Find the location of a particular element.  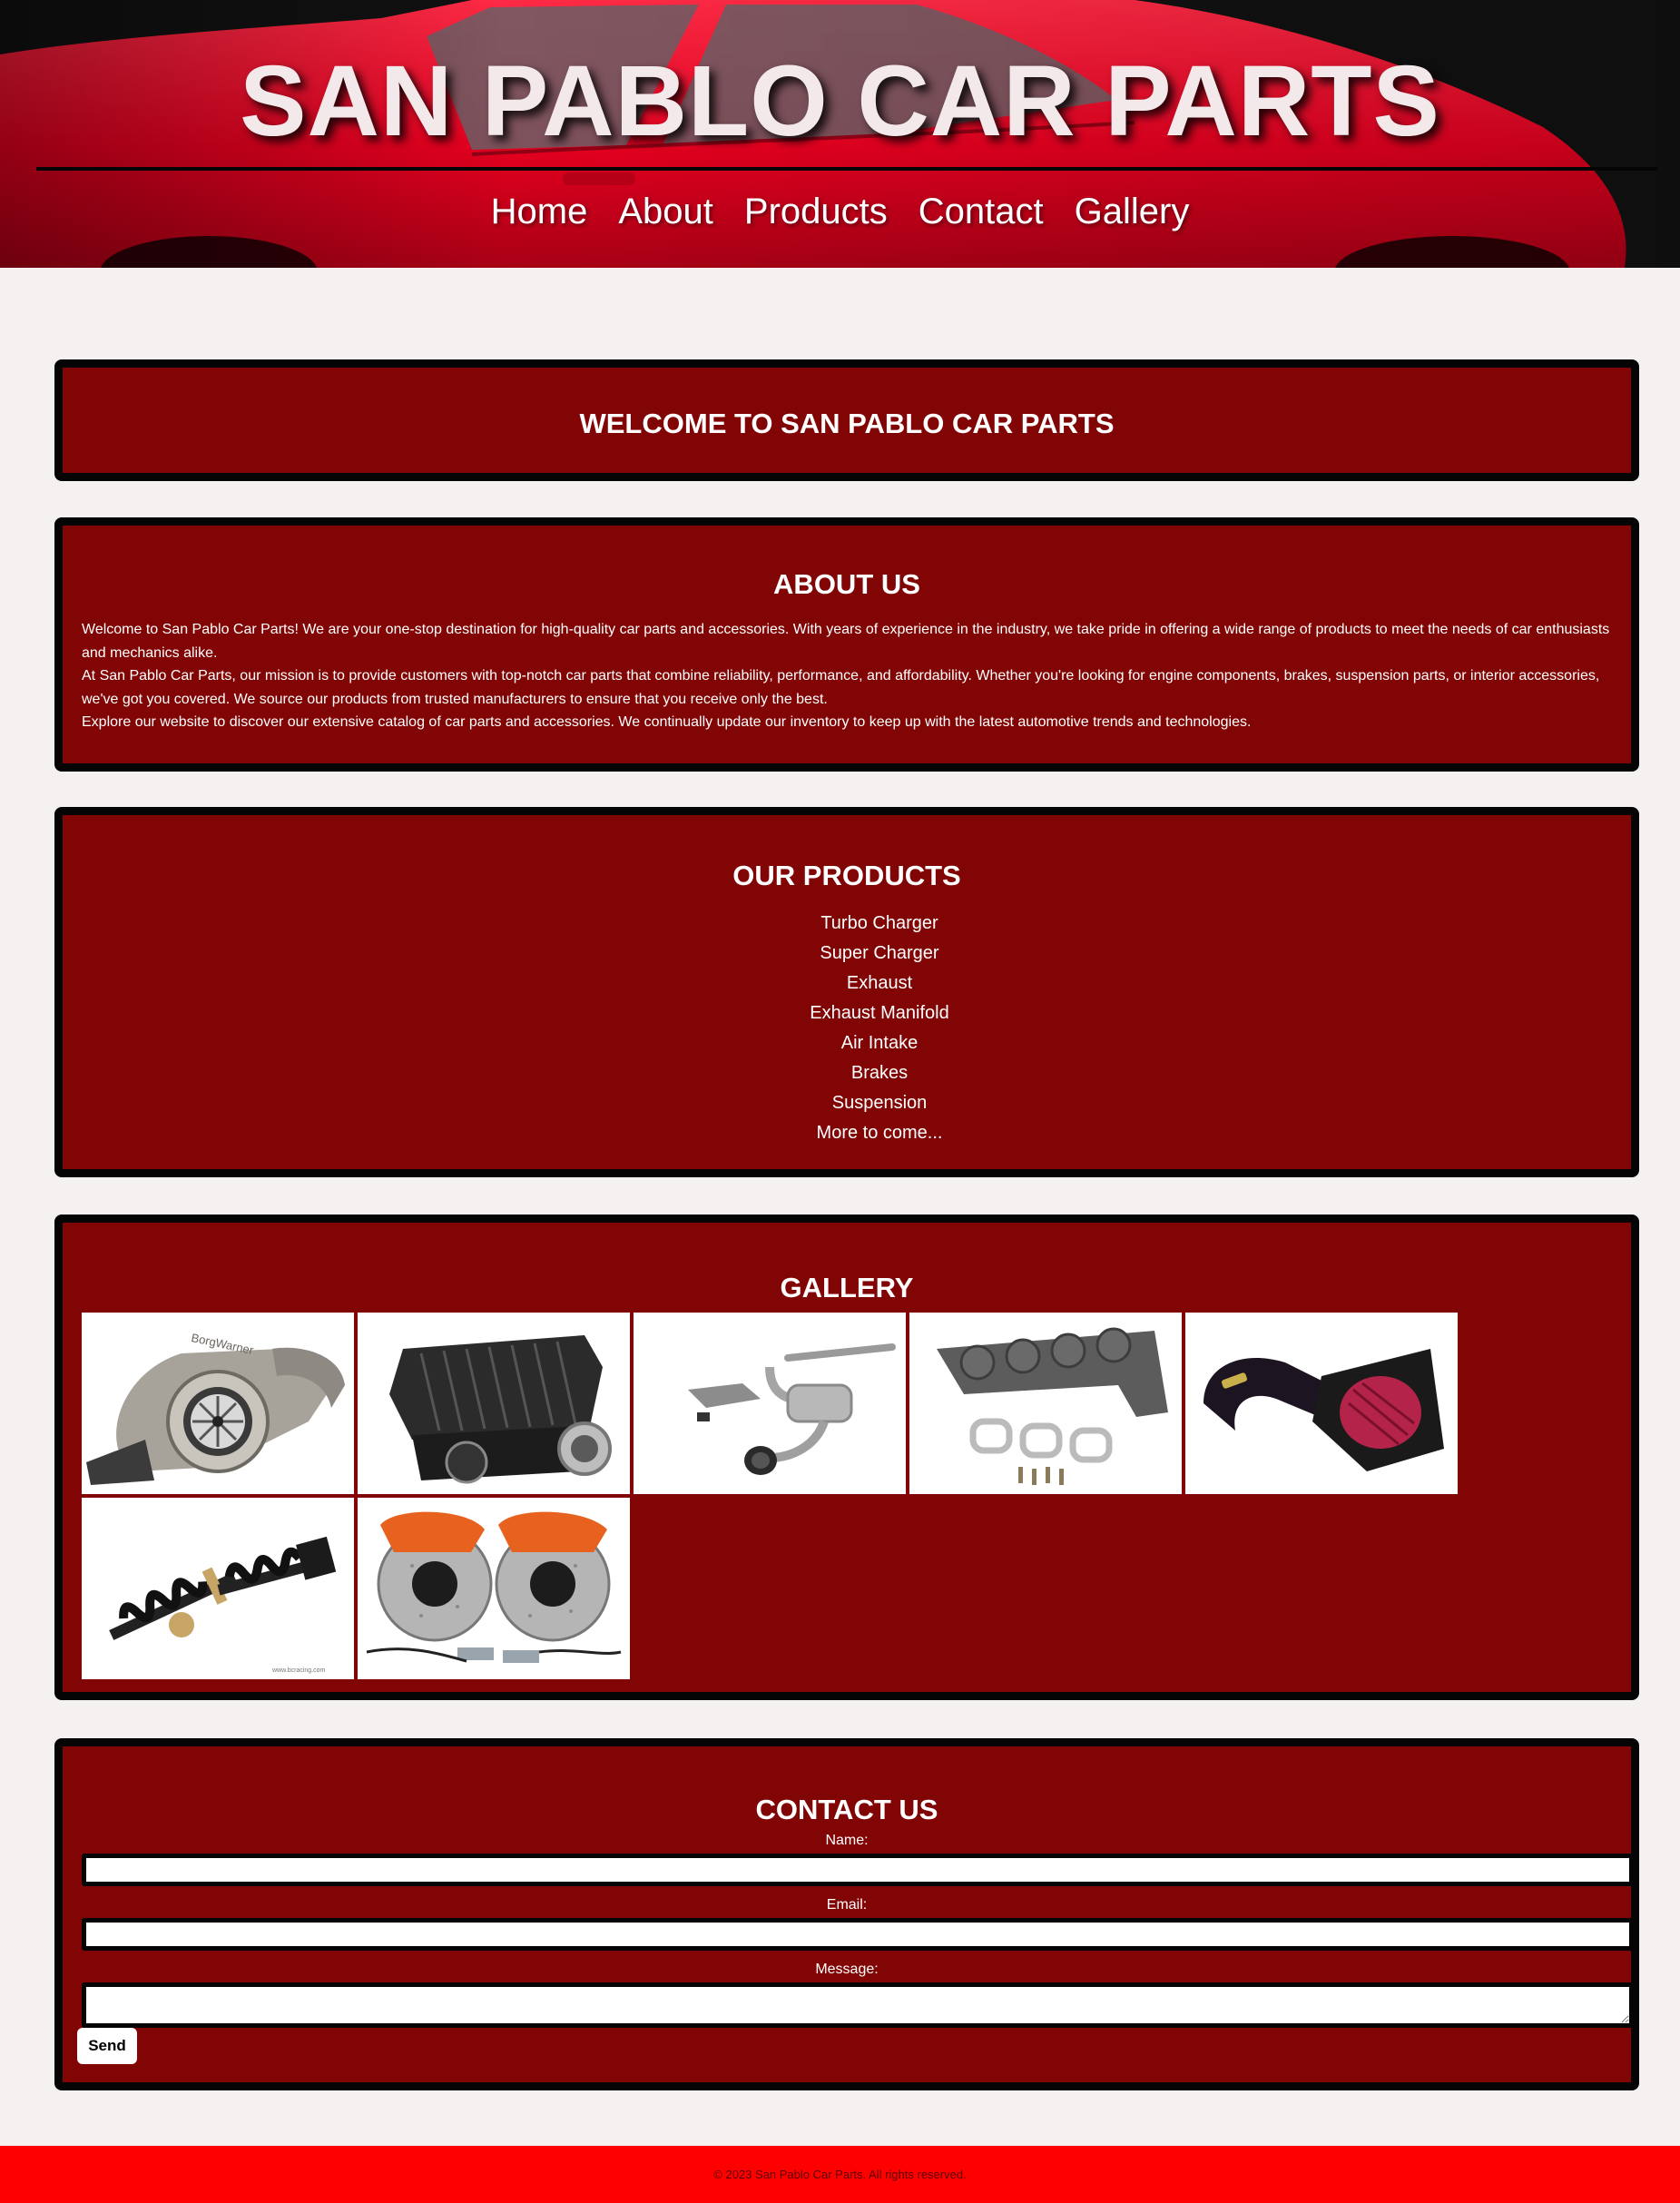

main-nav: Home About Products Contact Gallery is located at coordinates (840, 211).